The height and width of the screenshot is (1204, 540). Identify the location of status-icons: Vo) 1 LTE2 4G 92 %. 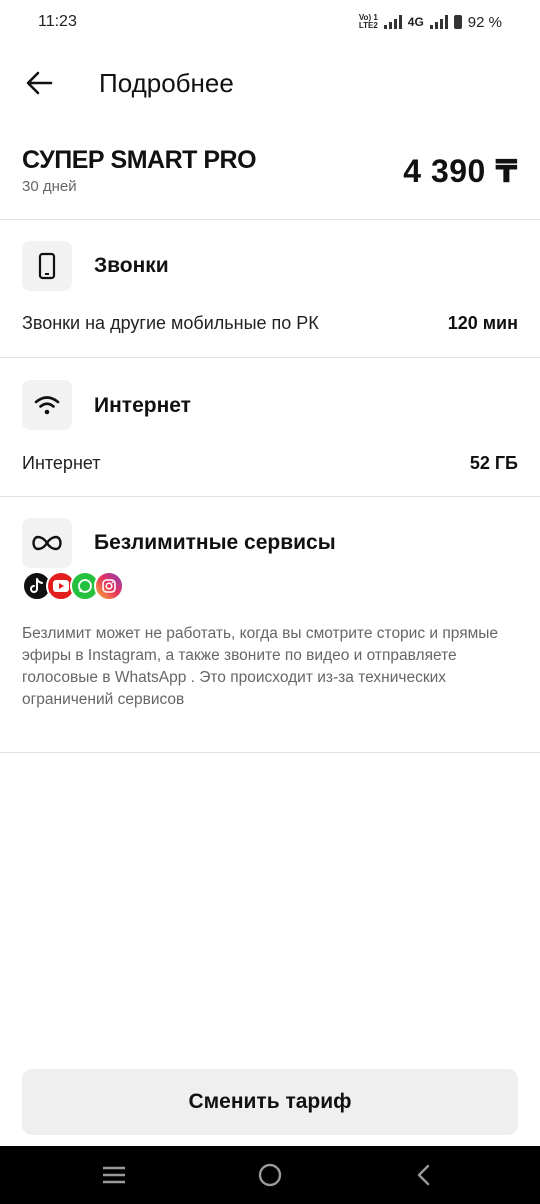
(430, 22).